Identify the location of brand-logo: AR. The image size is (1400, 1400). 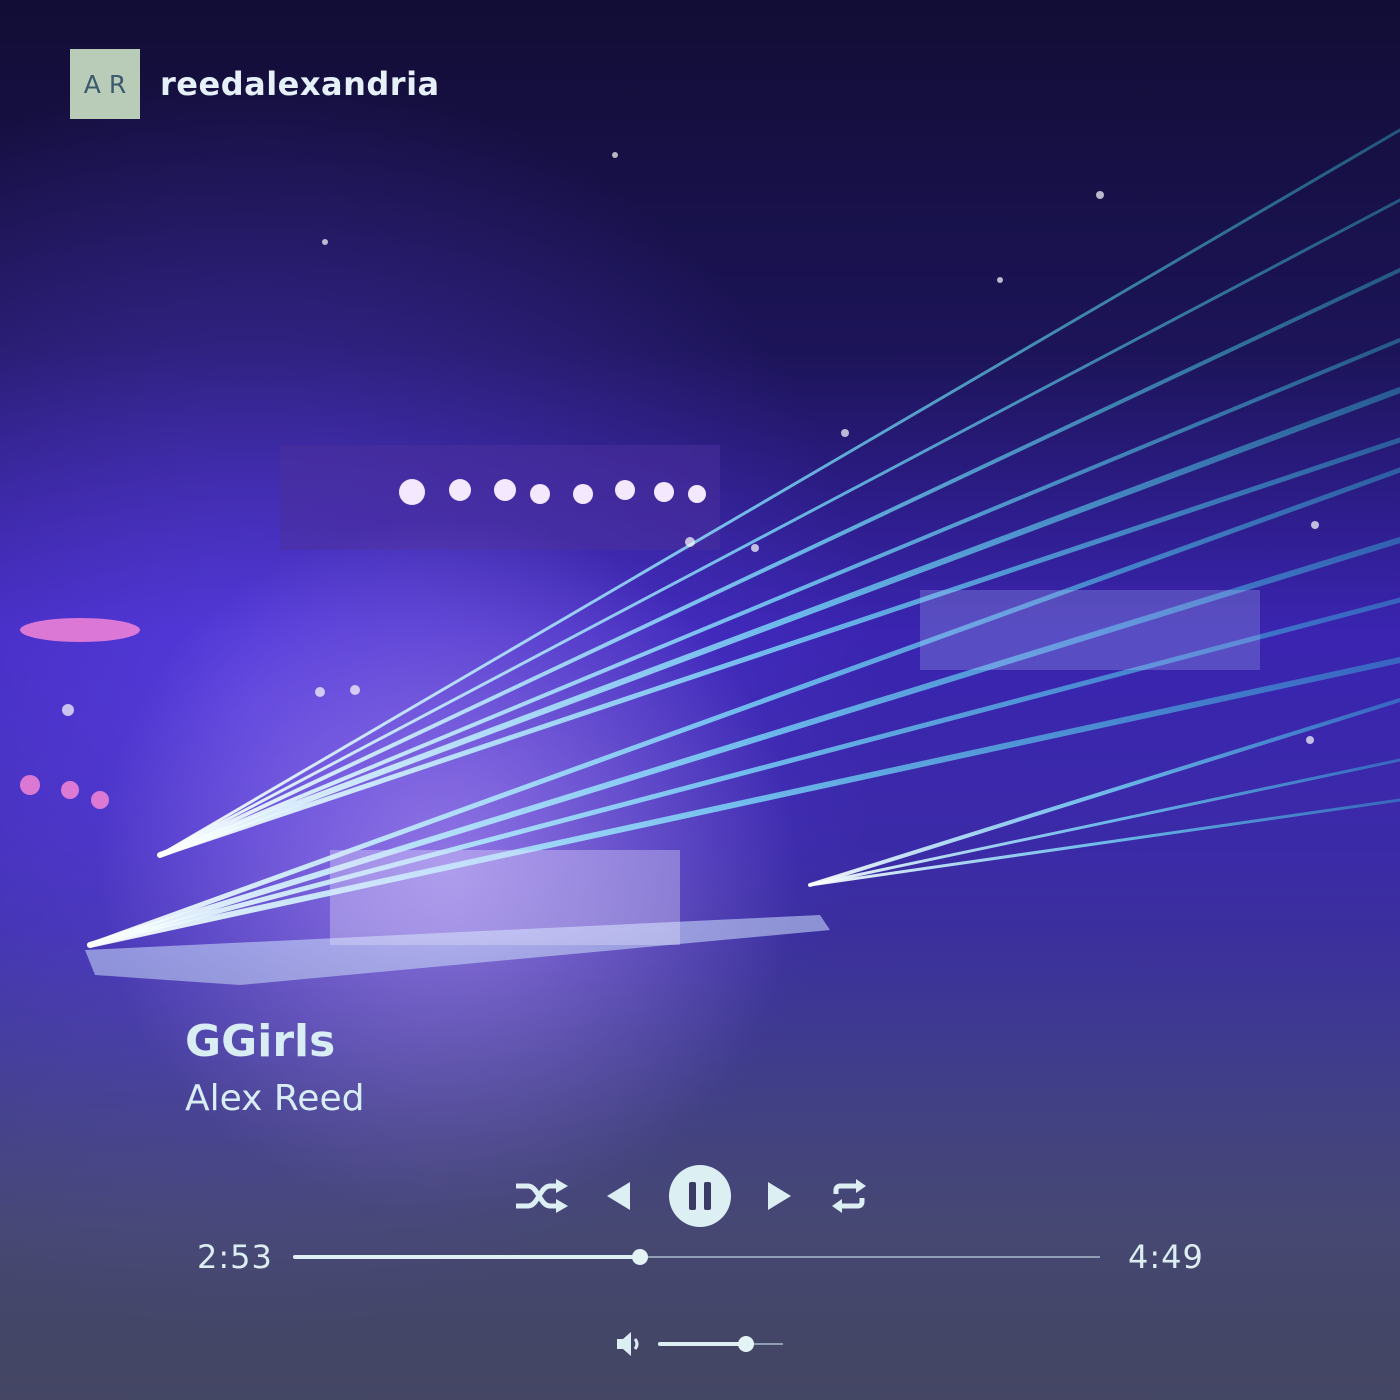
(105, 84).